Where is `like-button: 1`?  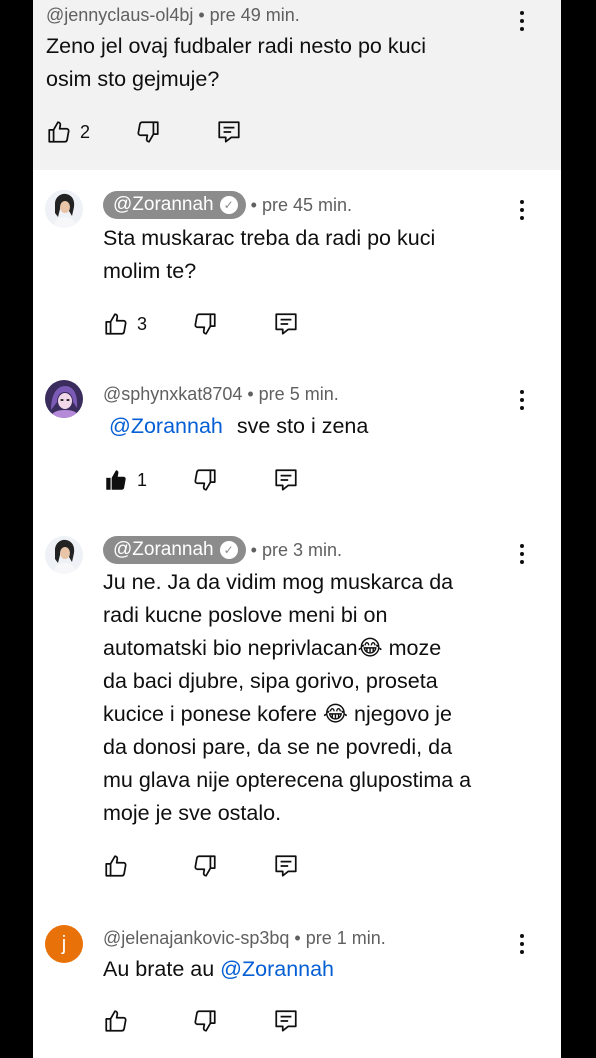
like-button: 1 is located at coordinates (125, 480).